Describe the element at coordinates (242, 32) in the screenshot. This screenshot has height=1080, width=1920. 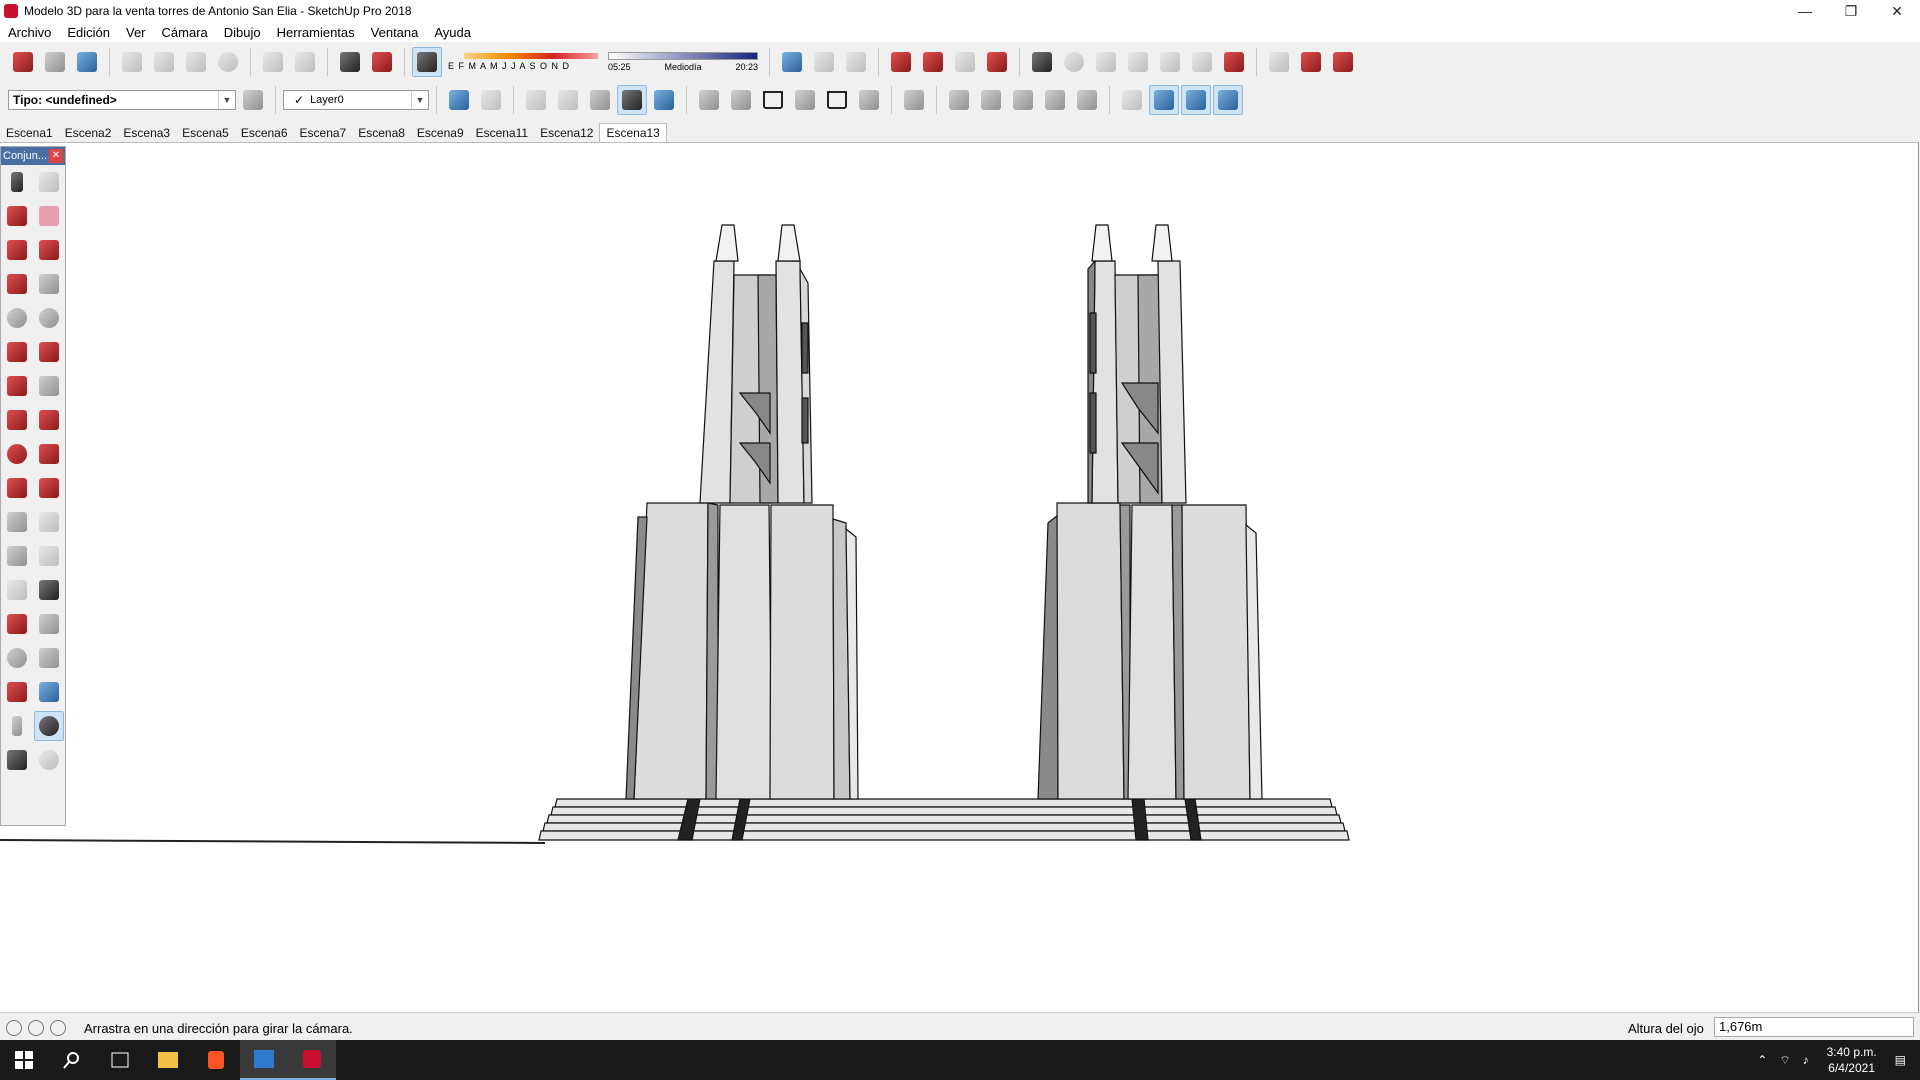
I see `menu-dibujo: Dibujo` at that location.